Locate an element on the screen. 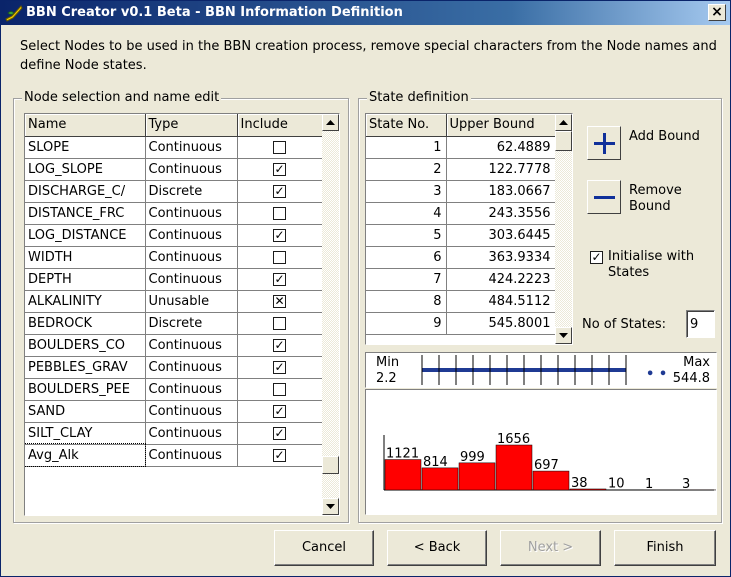  state-no-cell: 8 is located at coordinates (406, 301).